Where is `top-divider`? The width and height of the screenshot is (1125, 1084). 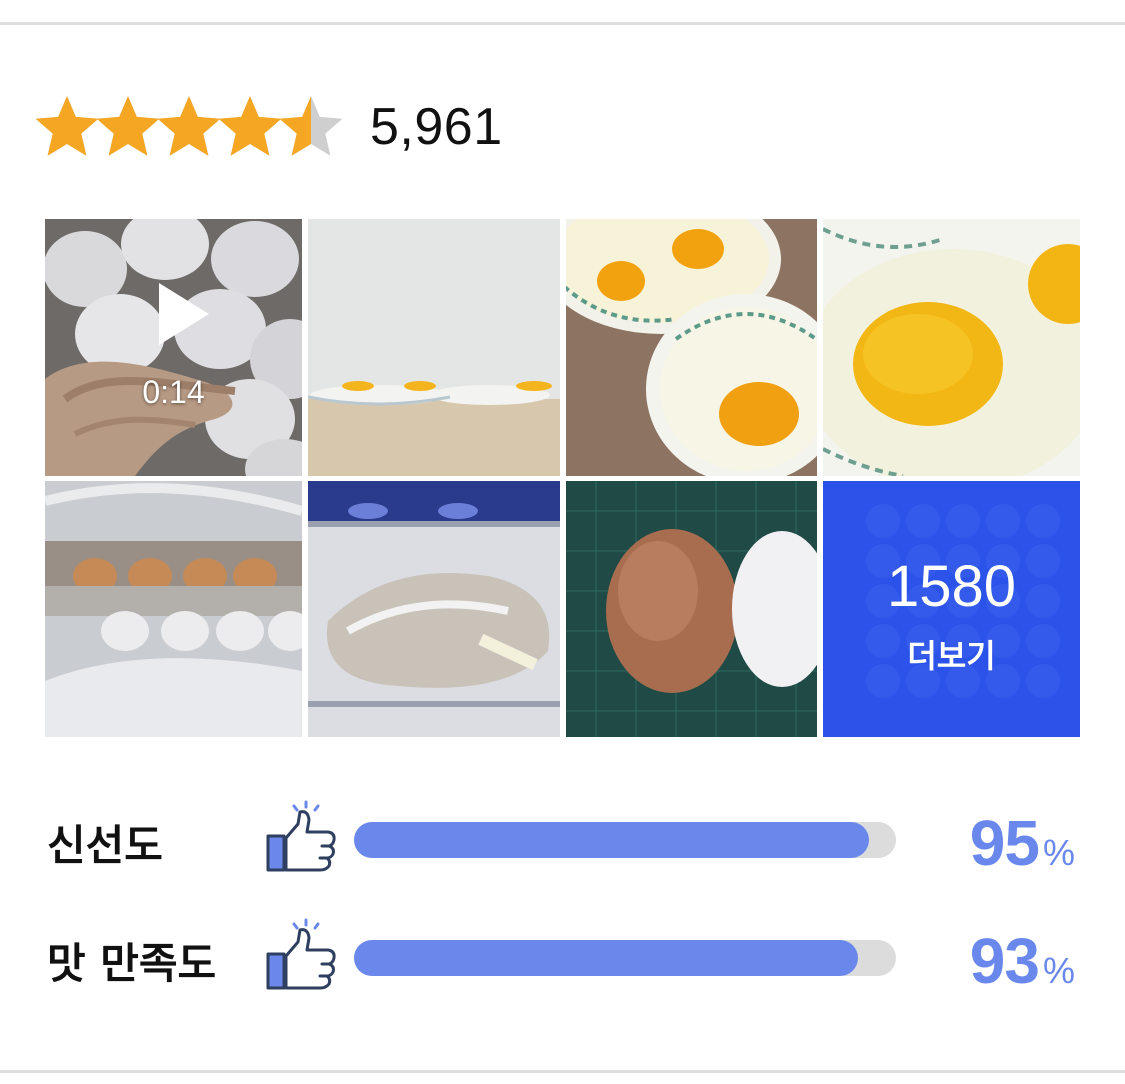
top-divider is located at coordinates (562, 23).